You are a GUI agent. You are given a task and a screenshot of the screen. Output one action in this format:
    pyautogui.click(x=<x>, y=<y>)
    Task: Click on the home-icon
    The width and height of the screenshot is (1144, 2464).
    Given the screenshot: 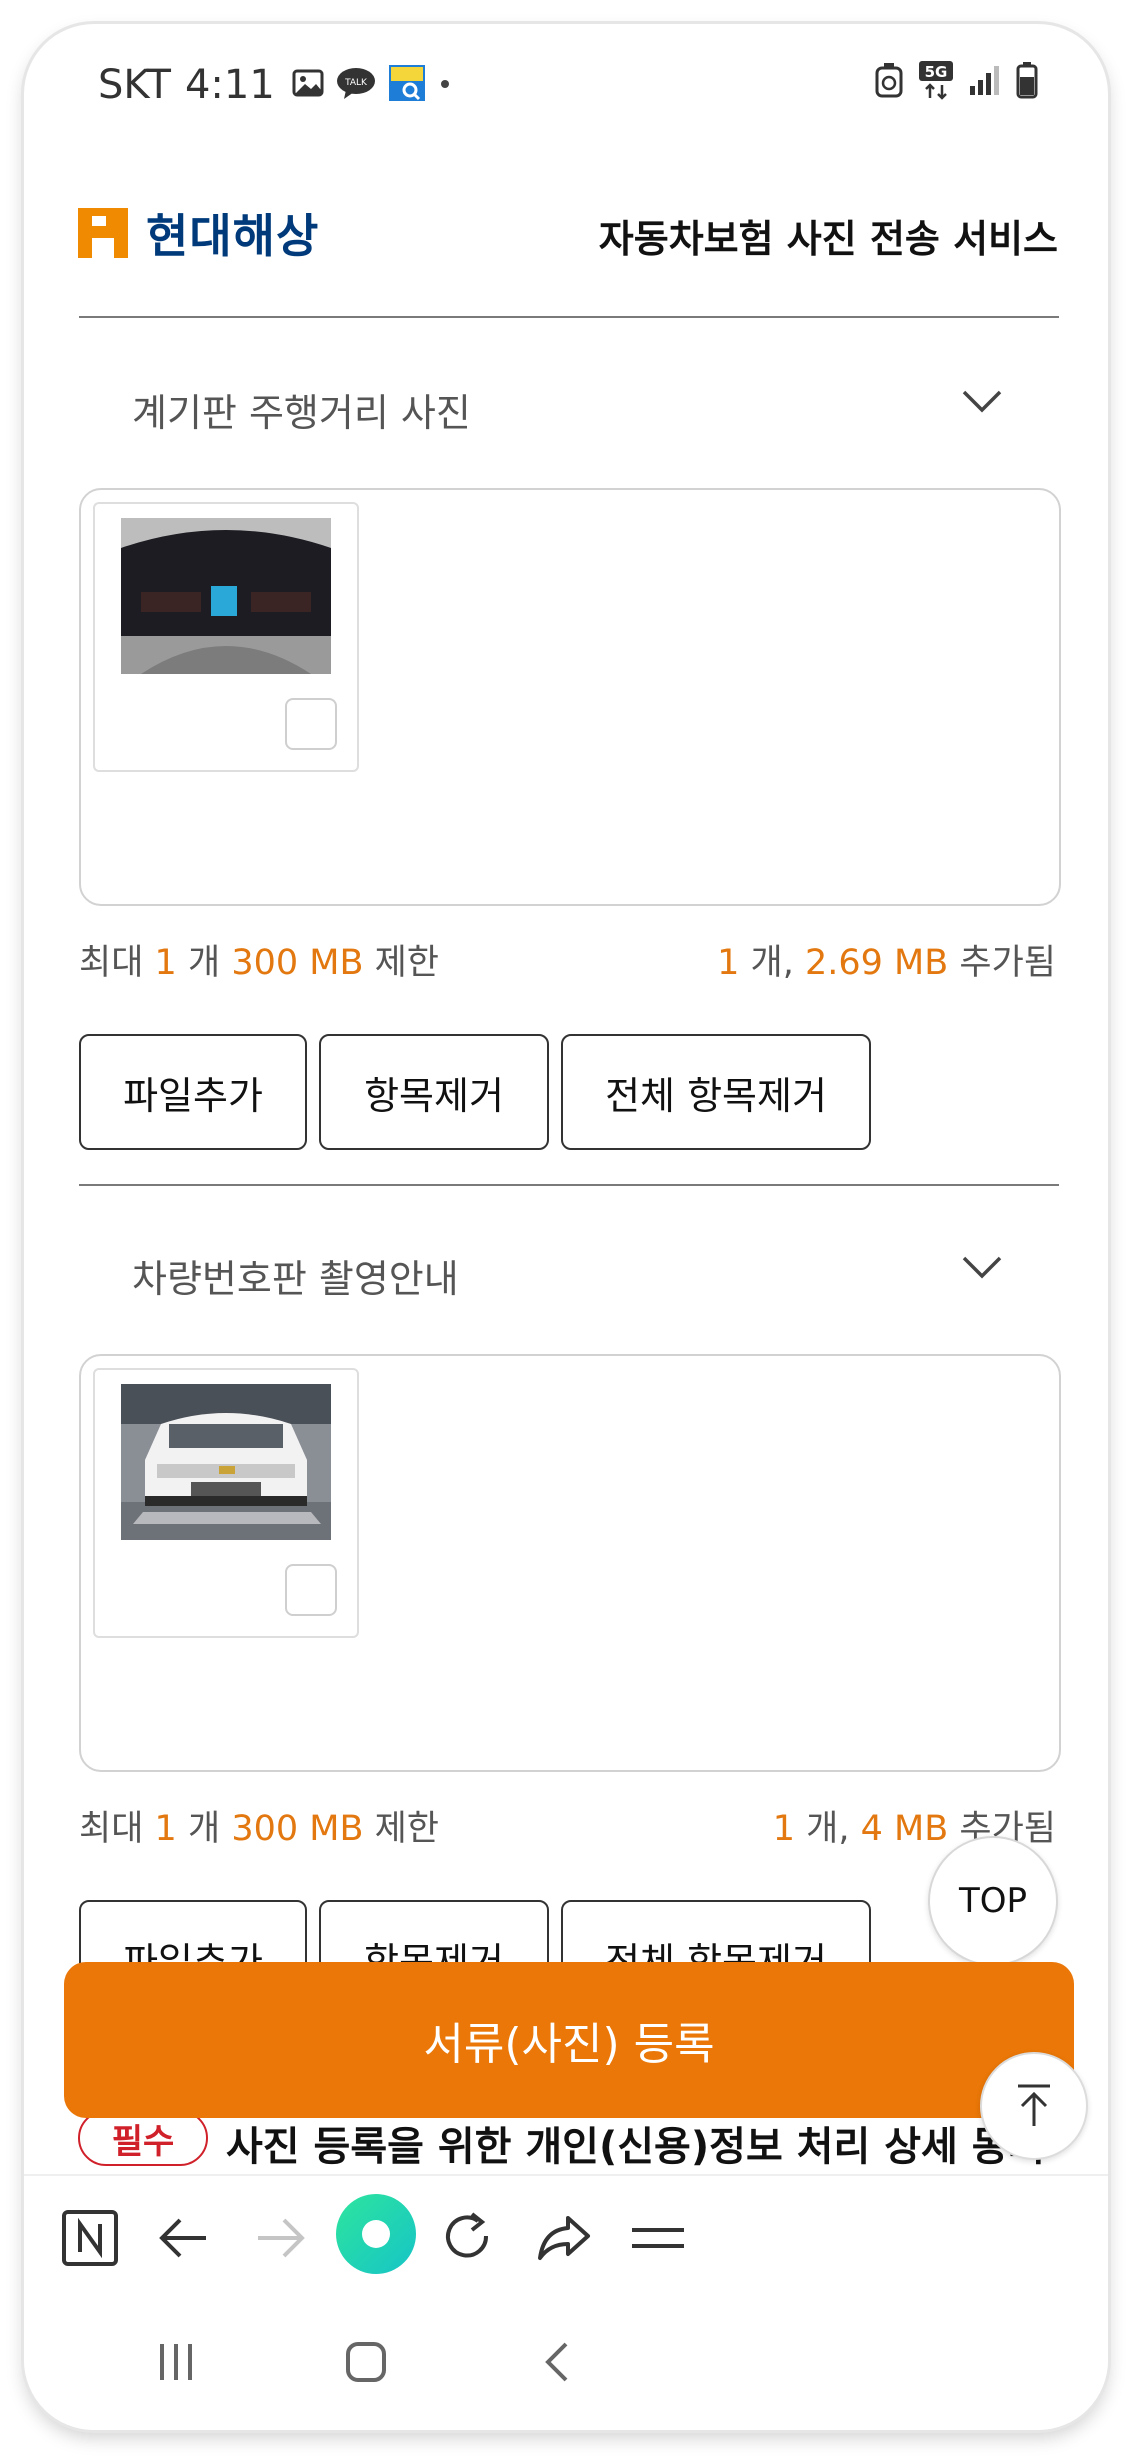 What is the action you would take?
    pyautogui.click(x=366, y=2364)
    